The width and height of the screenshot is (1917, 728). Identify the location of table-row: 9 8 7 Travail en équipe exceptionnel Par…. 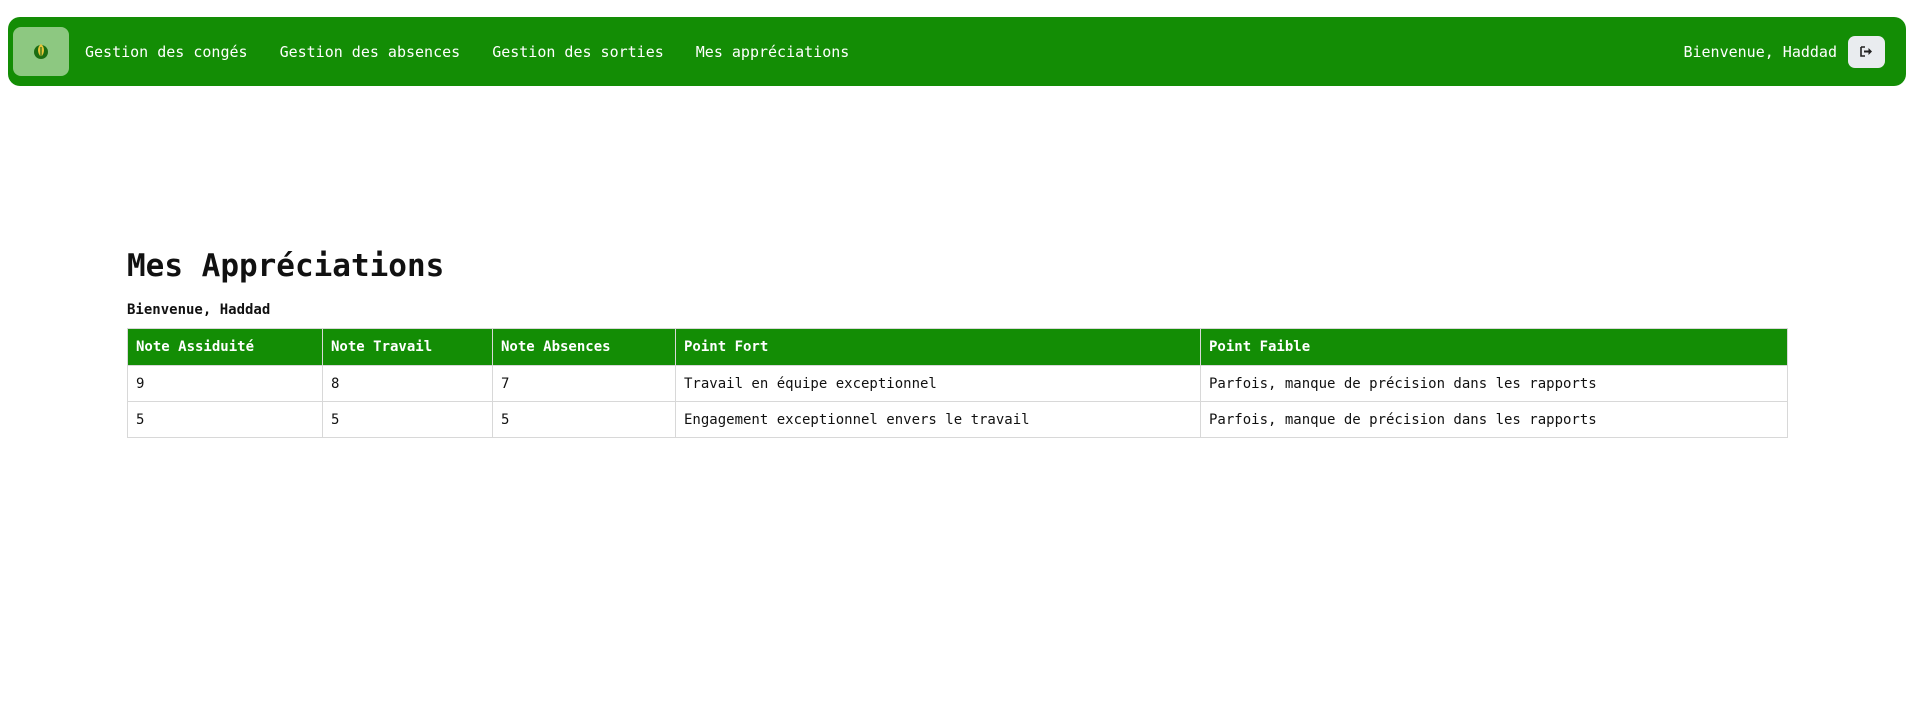
(957, 383).